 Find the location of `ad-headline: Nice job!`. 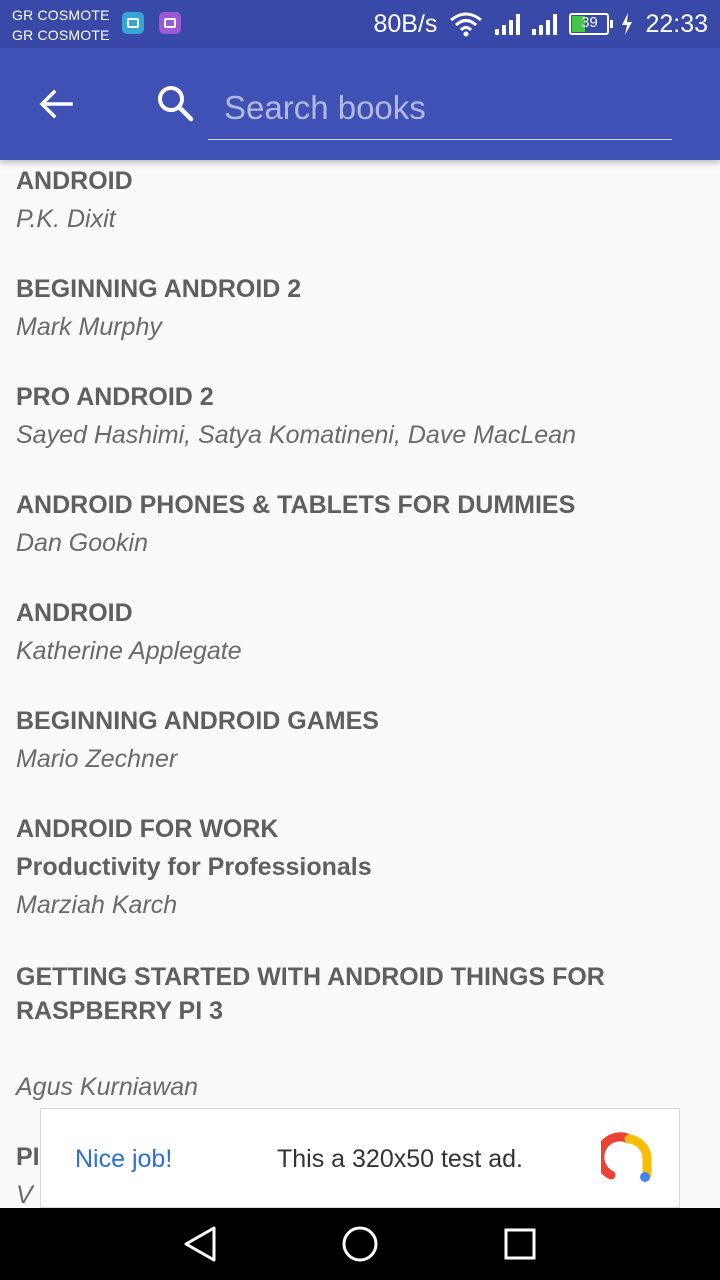

ad-headline: Nice job! is located at coordinates (124, 1158).